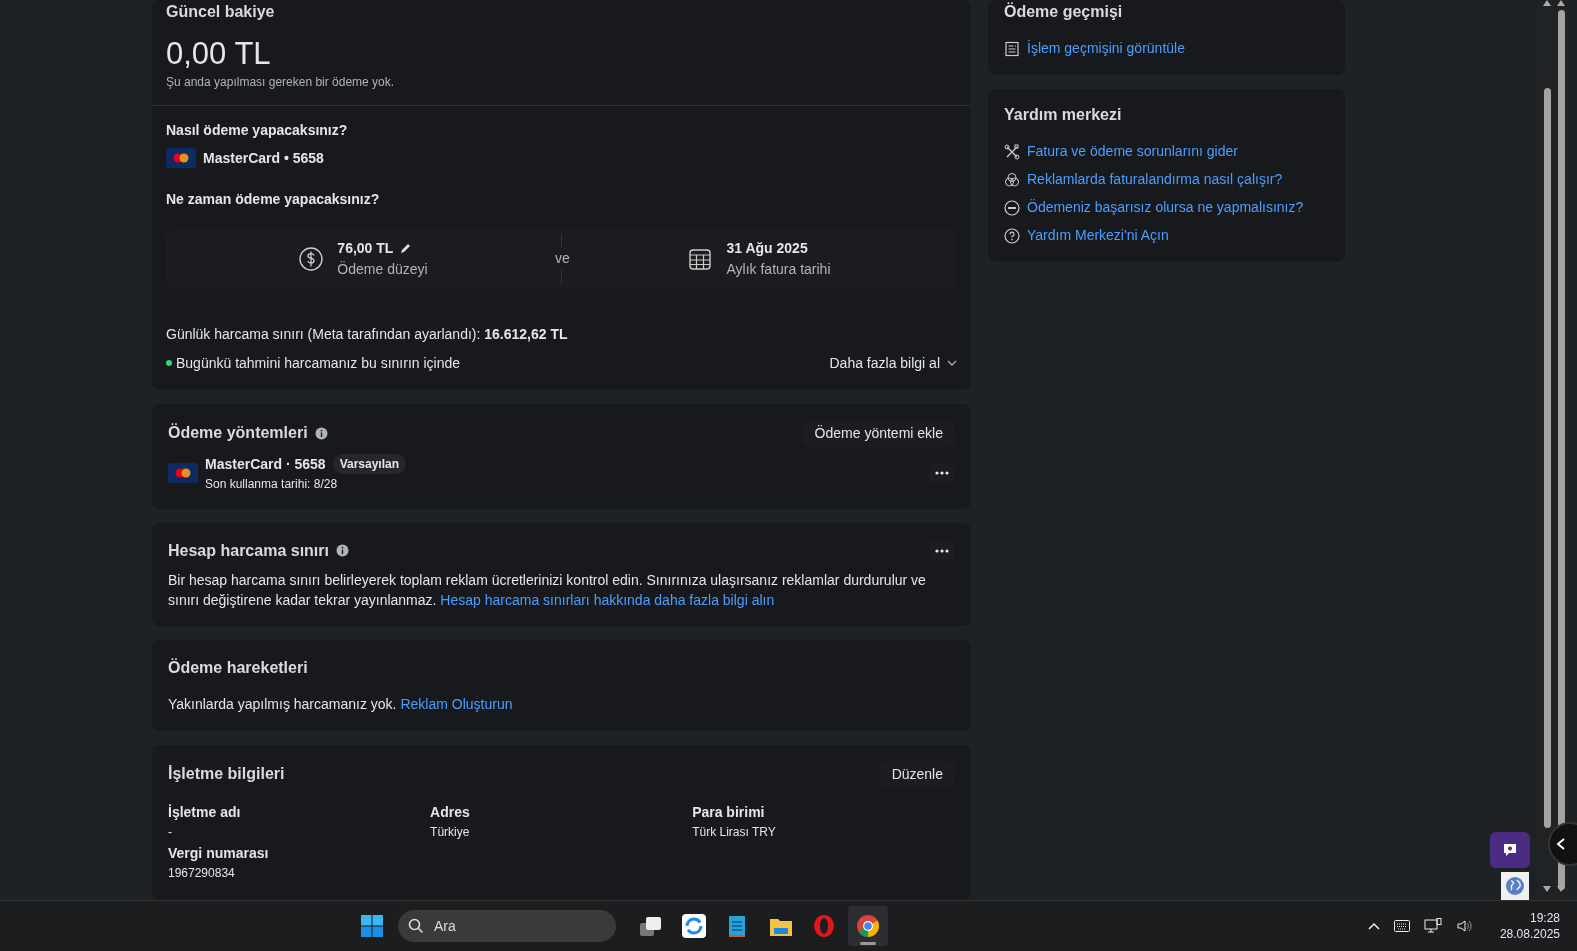 This screenshot has height=951, width=1577. I want to click on field-label: Para birimi, so click(729, 812).